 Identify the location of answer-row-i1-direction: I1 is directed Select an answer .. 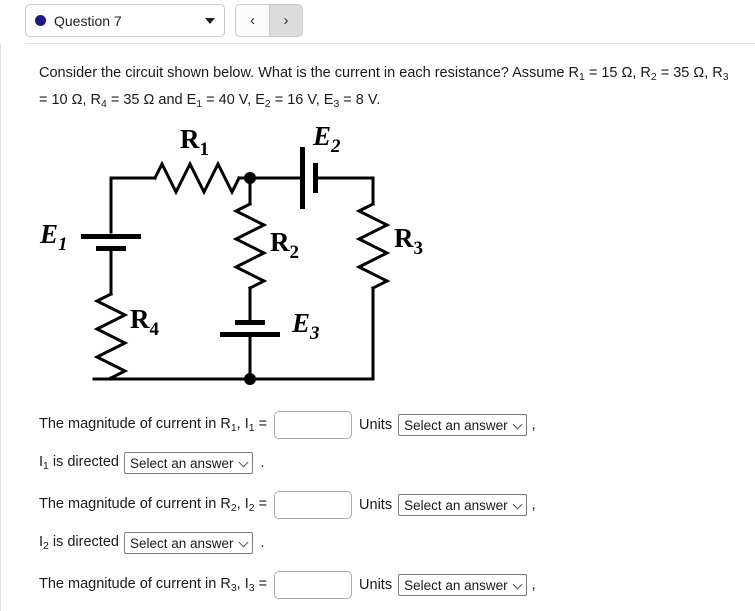
(389, 463).